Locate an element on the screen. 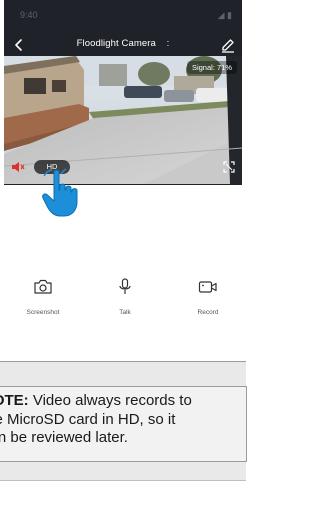 The height and width of the screenshot is (515, 320). more-options-icon: : is located at coordinates (168, 43).